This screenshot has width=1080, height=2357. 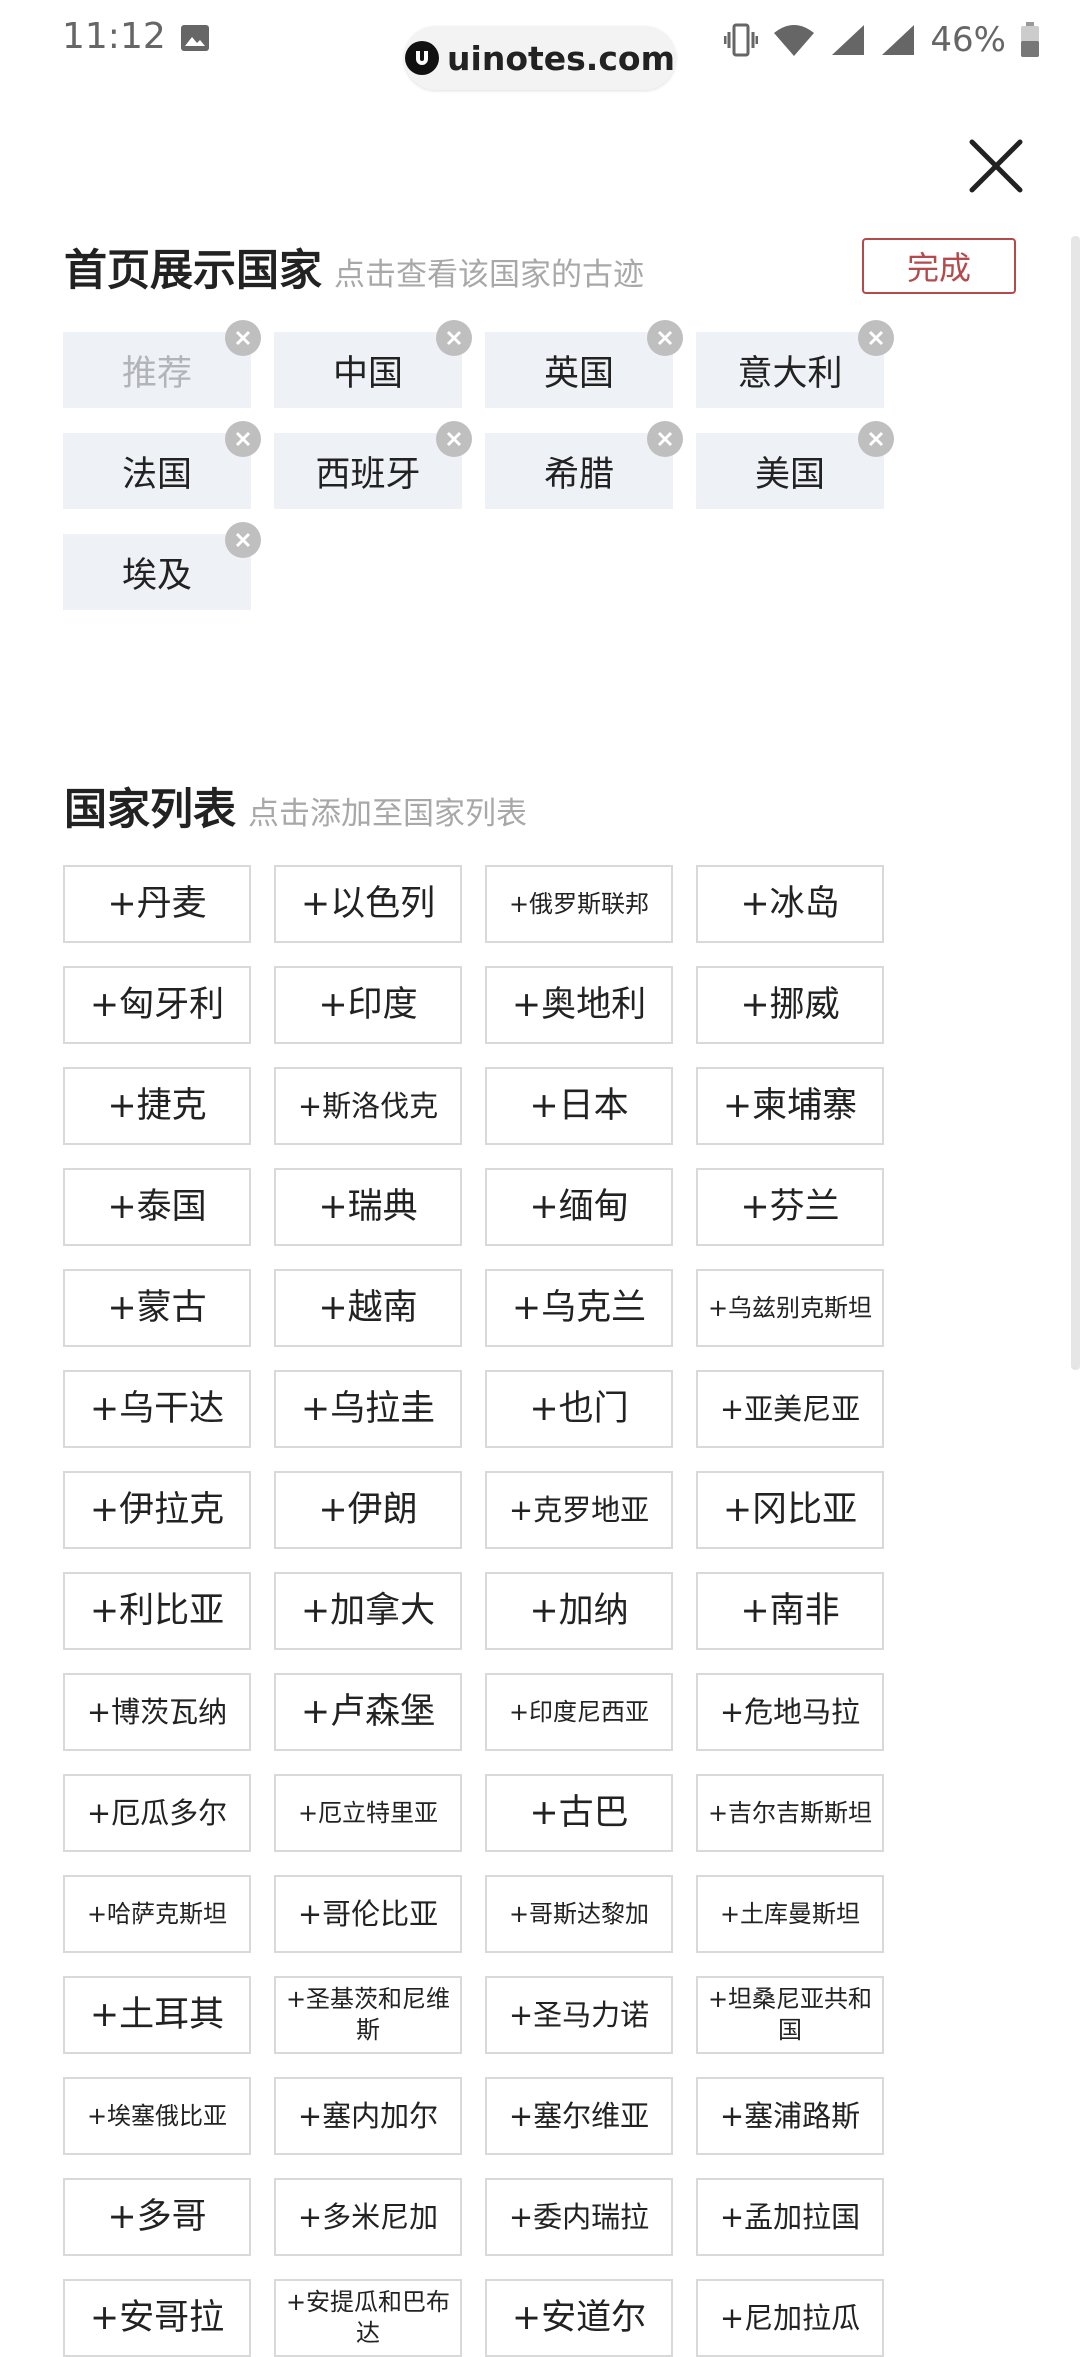 I want to click on add-country-button: +利比亚, so click(x=157, y=1611).